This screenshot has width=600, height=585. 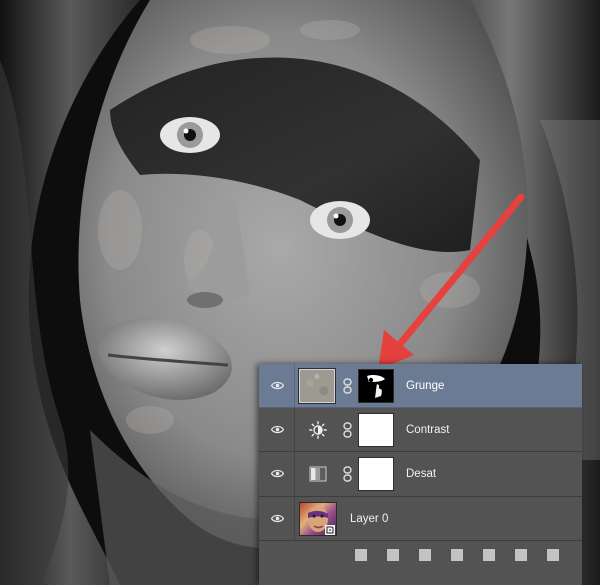 What do you see at coordinates (361, 555) in the screenshot?
I see `link-layers-icon` at bounding box center [361, 555].